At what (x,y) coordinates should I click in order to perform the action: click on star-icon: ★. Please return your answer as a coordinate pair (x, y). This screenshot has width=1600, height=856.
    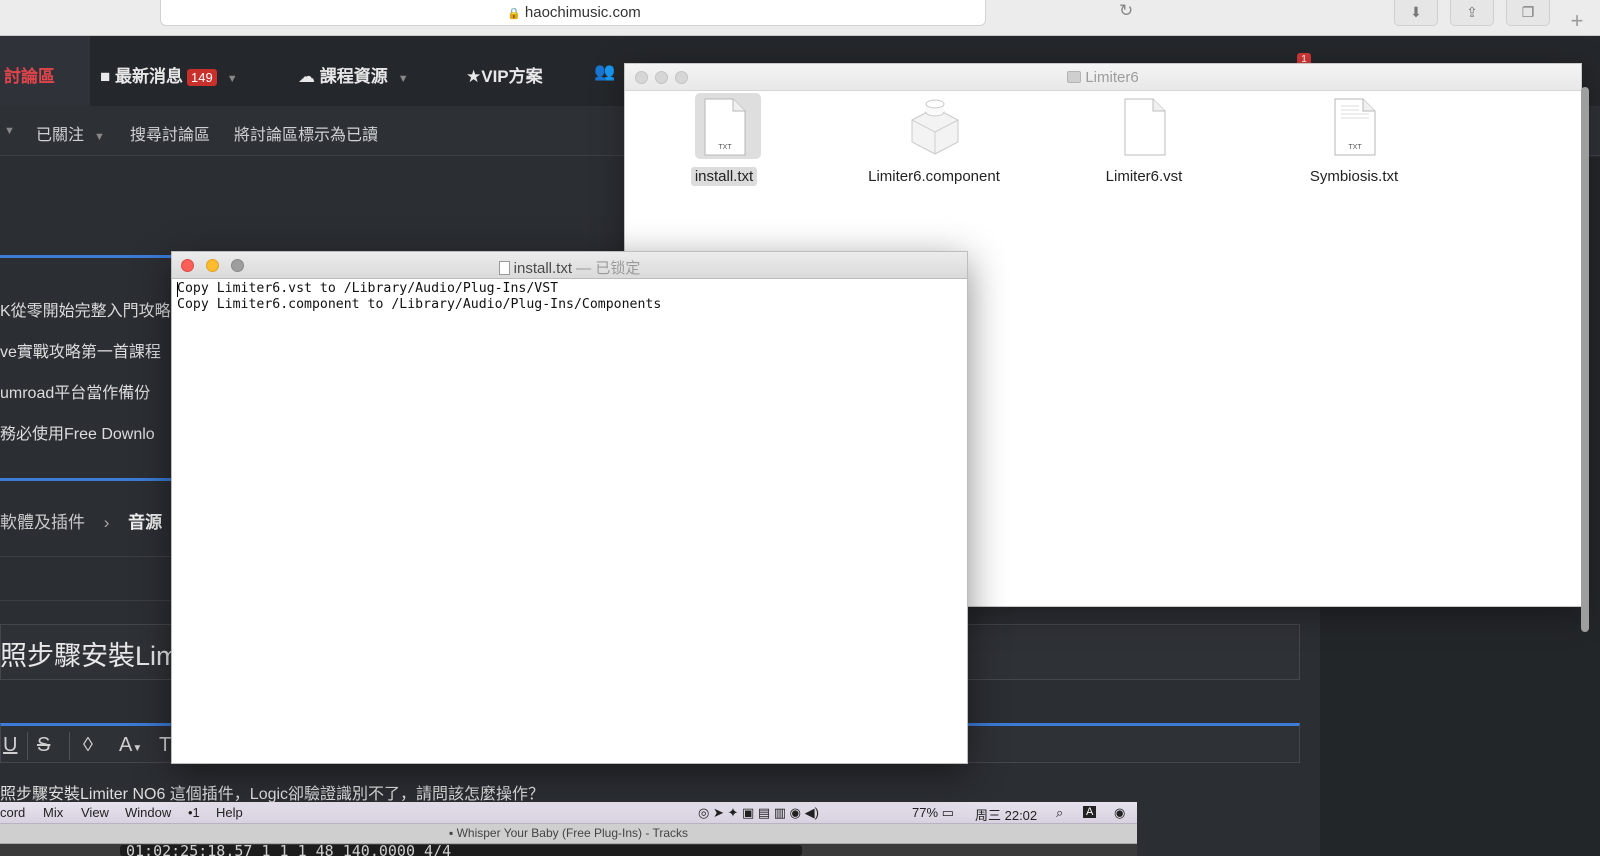
    Looking at the image, I should click on (474, 76).